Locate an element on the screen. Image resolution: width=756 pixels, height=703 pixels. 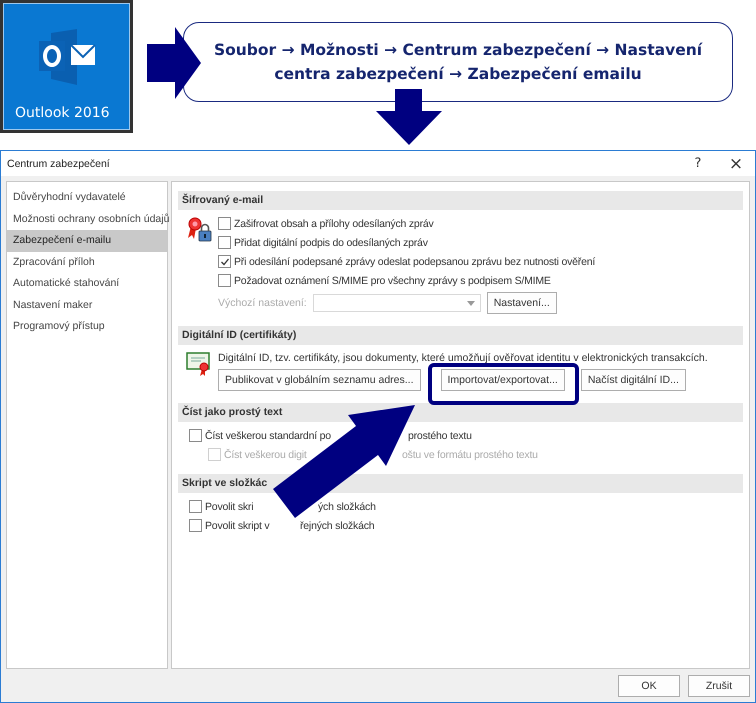
checkbox-label: Povolit skript v is located at coordinates (237, 526).